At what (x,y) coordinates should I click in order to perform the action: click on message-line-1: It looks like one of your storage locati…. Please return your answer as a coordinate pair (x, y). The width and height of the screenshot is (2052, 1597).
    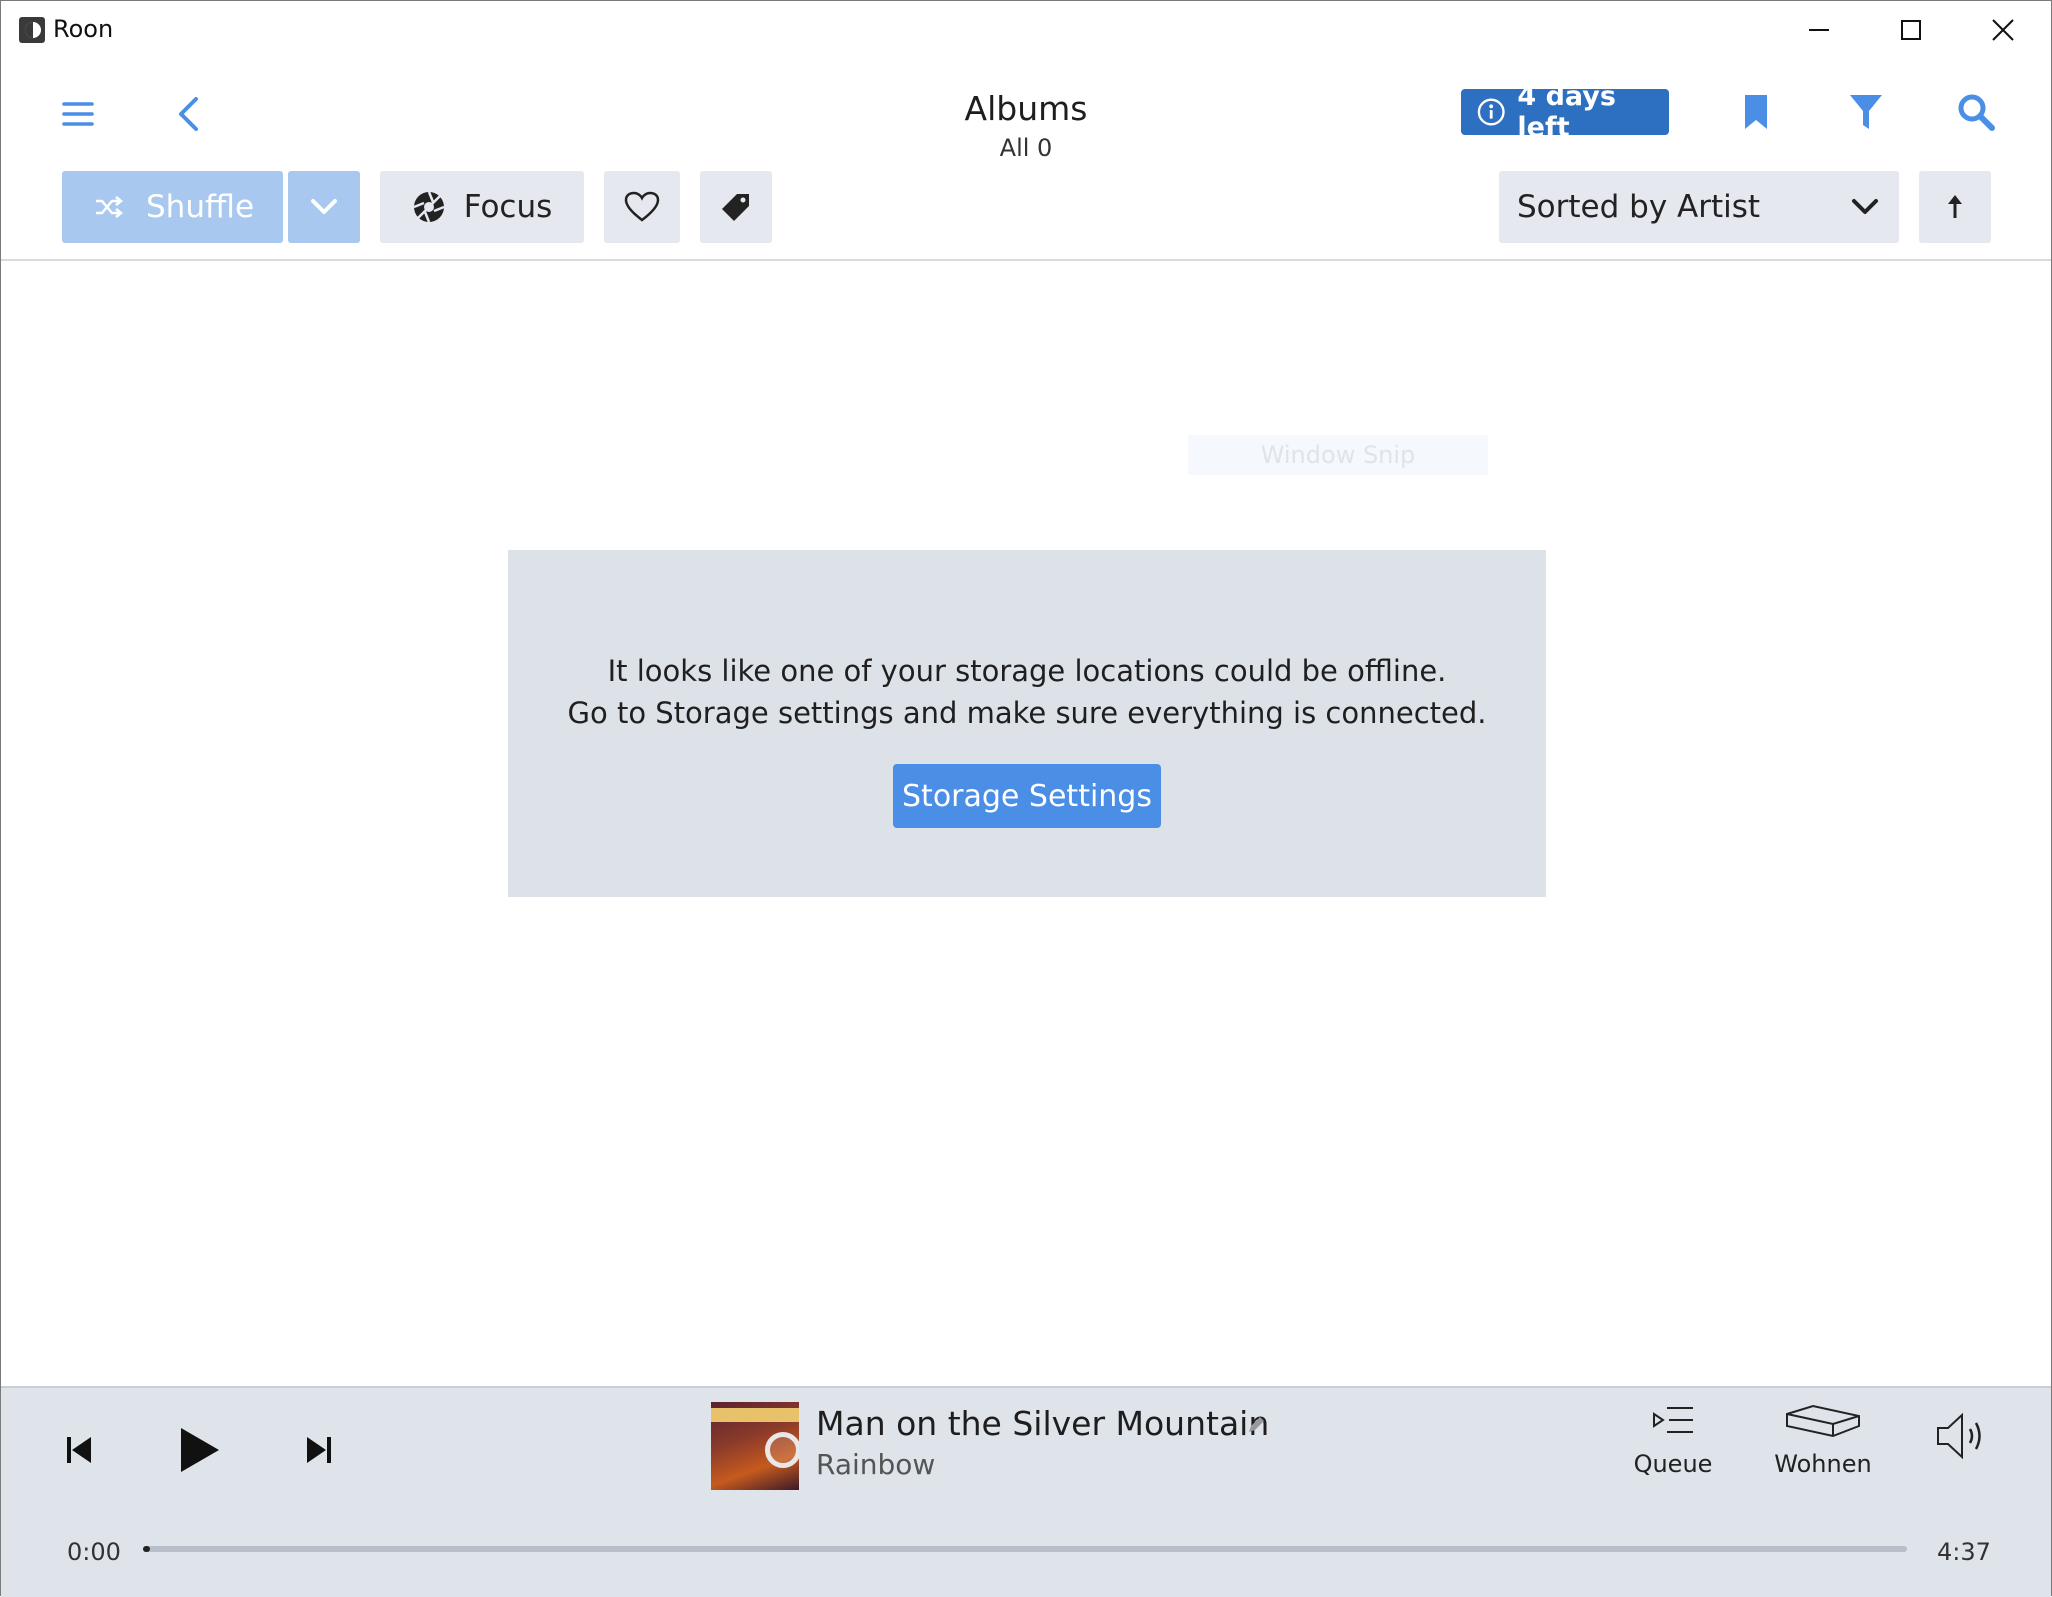
    Looking at the image, I should click on (1027, 671).